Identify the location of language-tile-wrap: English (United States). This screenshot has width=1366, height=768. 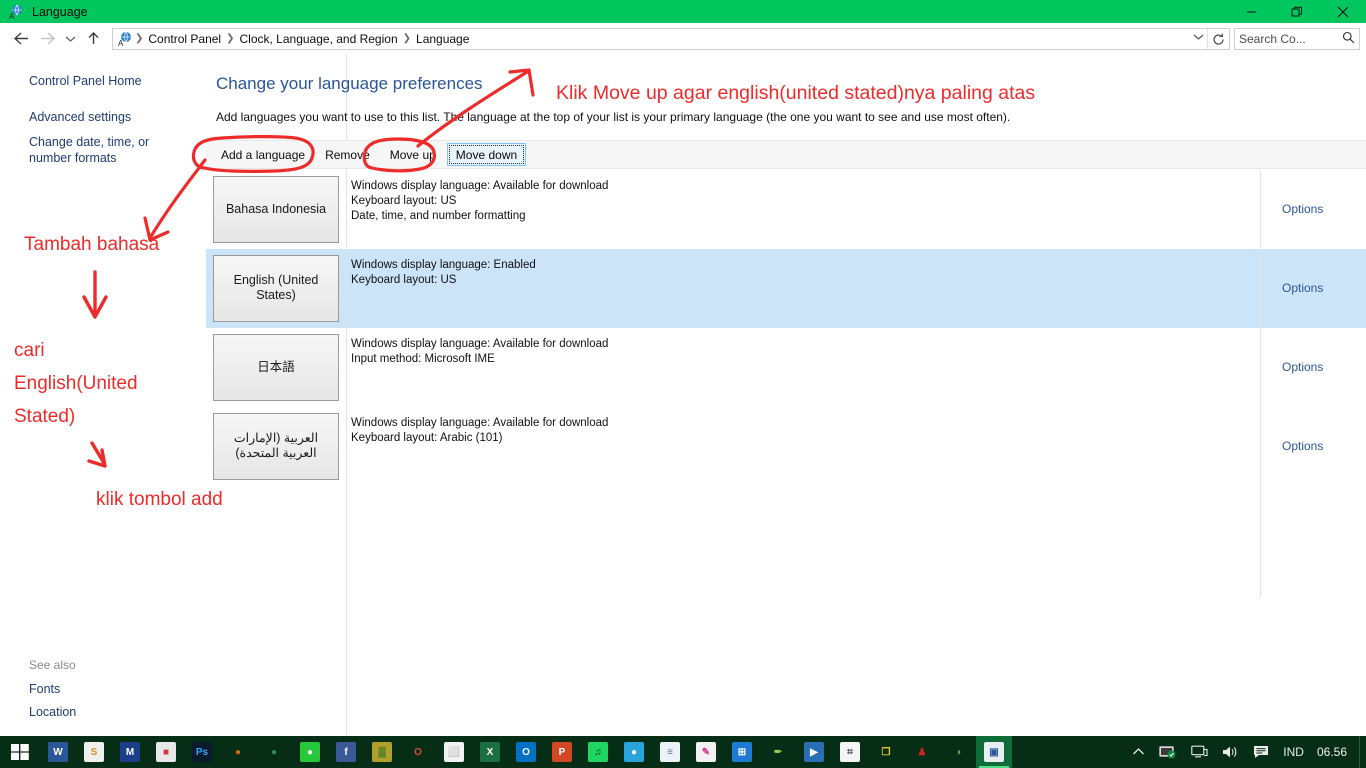
(276, 288).